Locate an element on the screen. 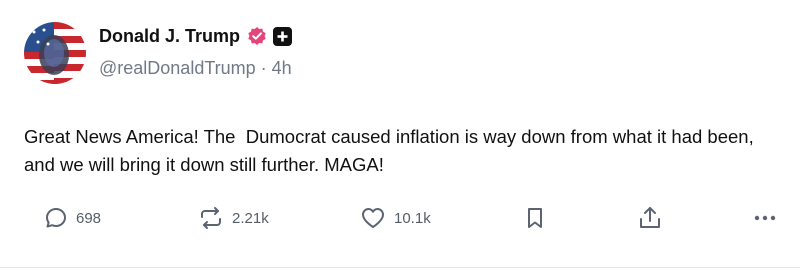 The width and height of the screenshot is (800, 268). like-button: 10.1k is located at coordinates (395, 218).